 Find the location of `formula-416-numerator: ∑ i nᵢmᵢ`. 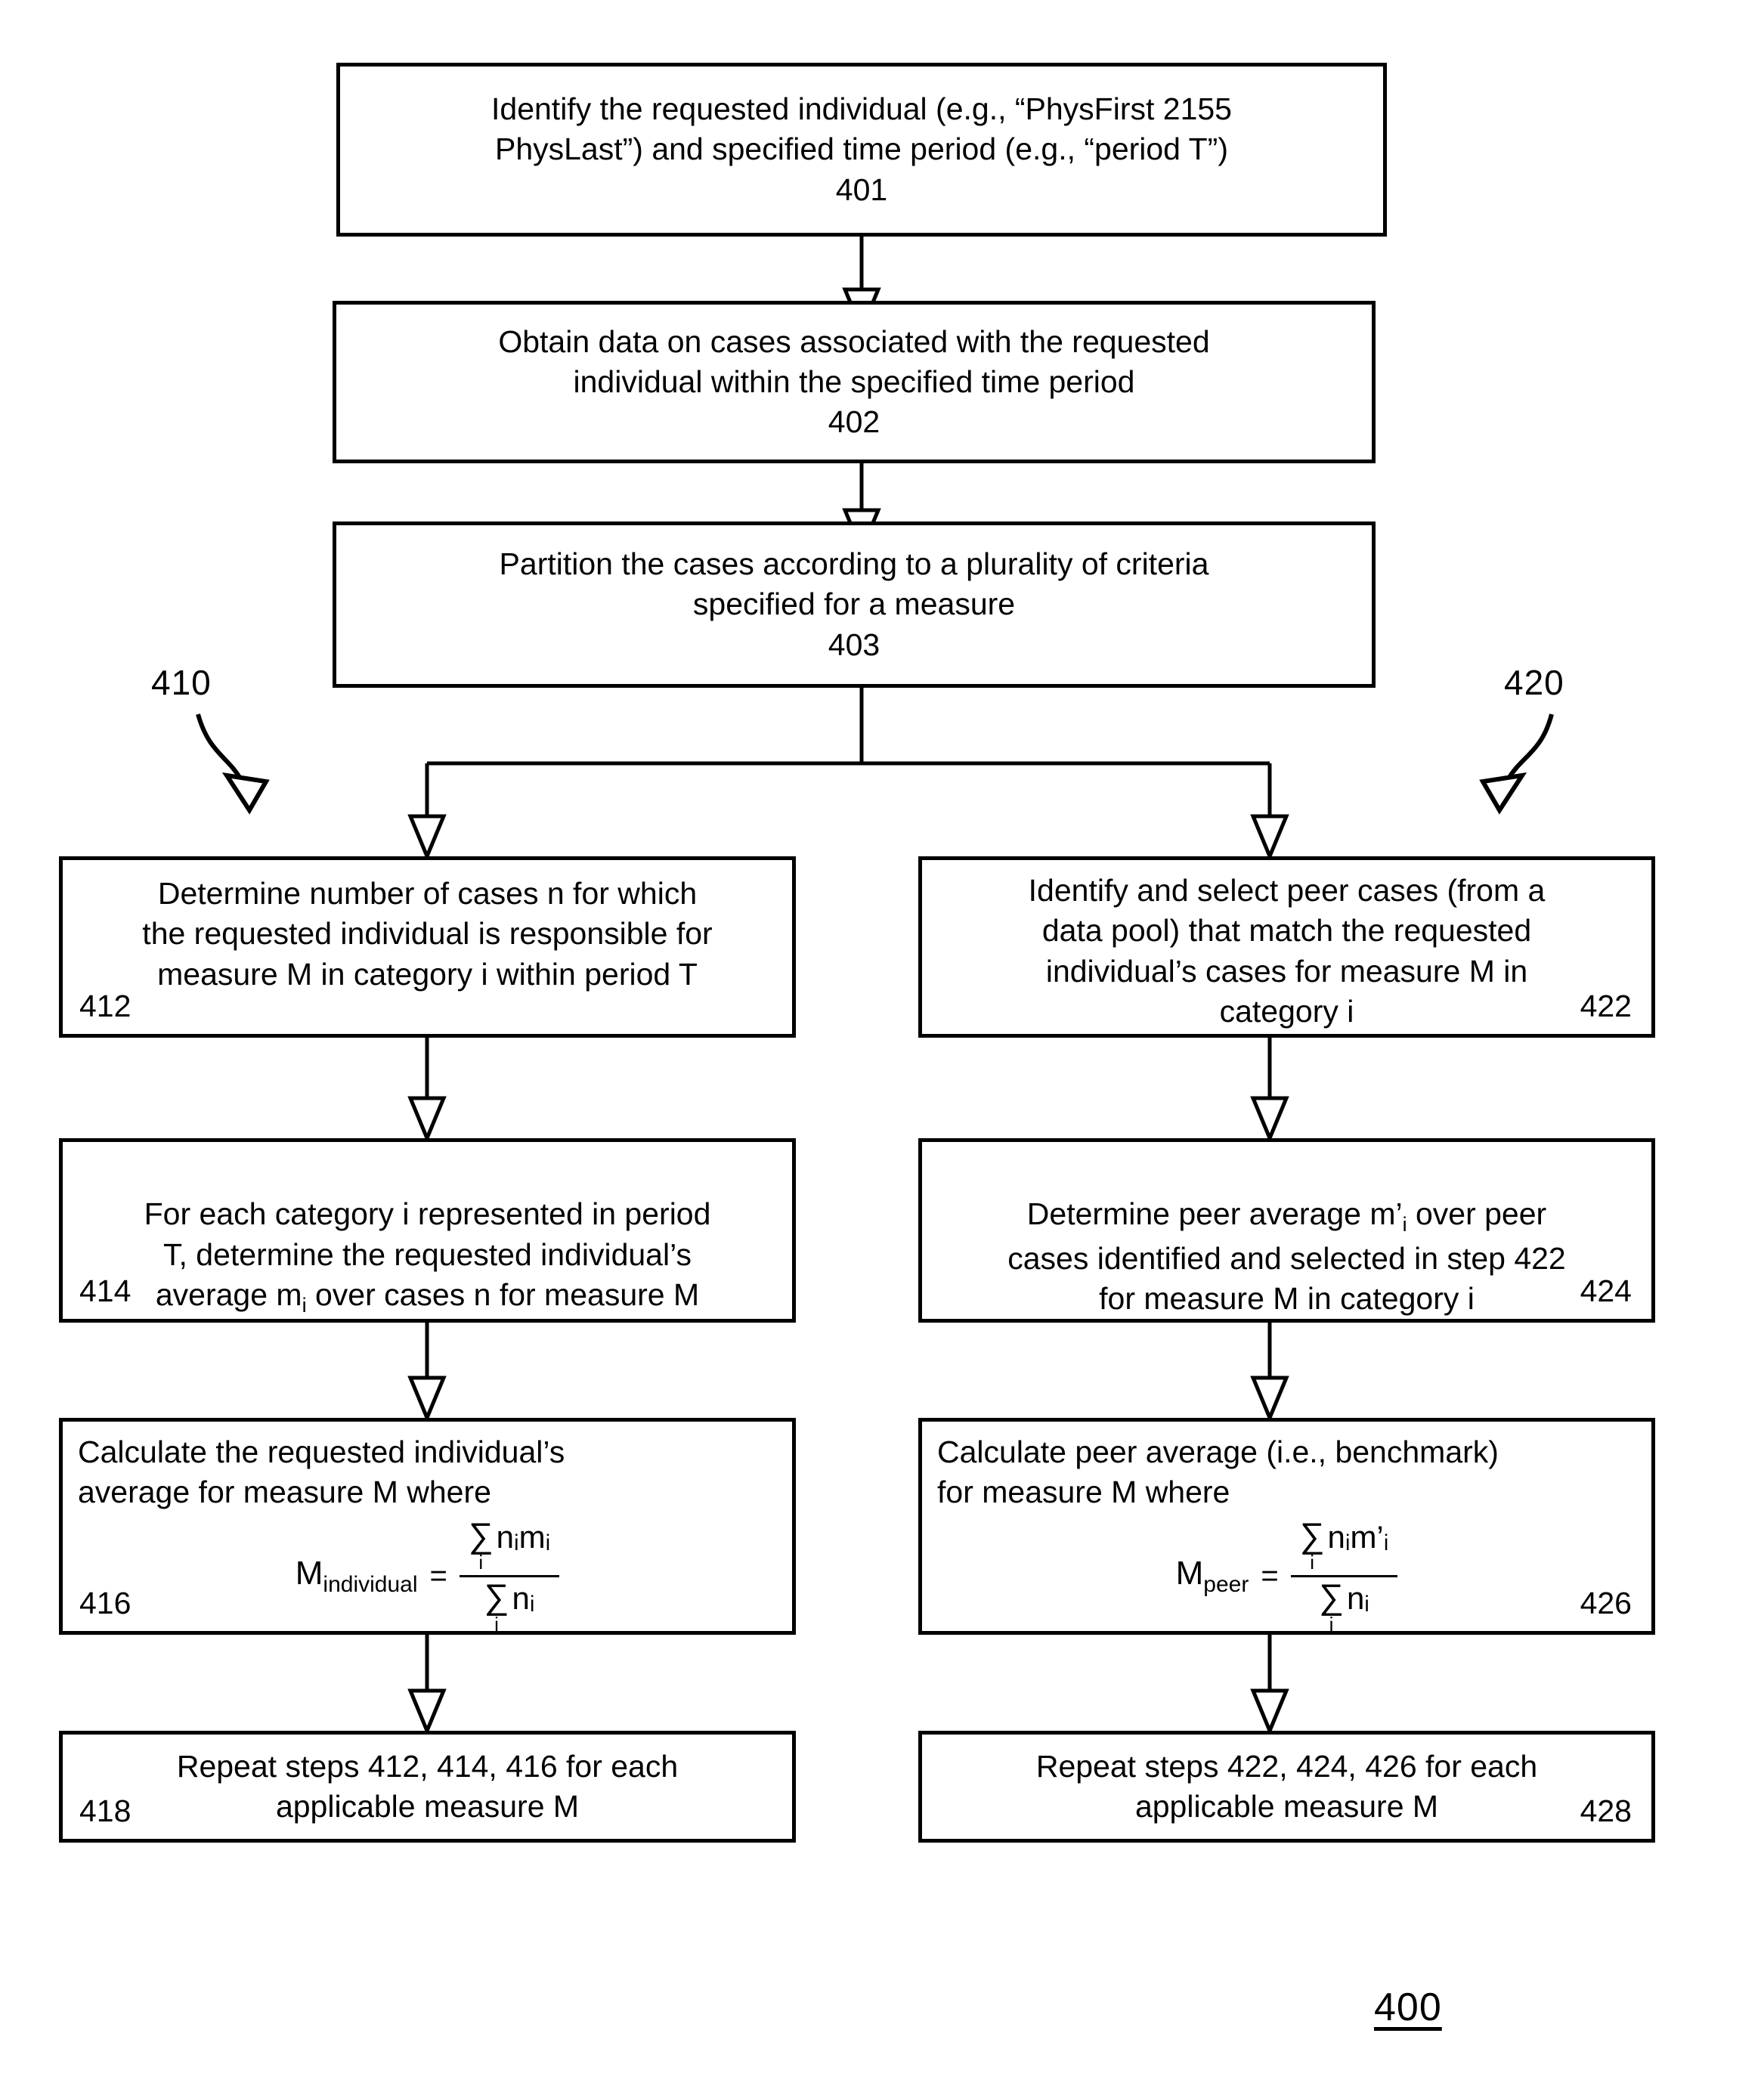

formula-416-numerator: ∑ i nᵢmᵢ is located at coordinates (510, 1544).